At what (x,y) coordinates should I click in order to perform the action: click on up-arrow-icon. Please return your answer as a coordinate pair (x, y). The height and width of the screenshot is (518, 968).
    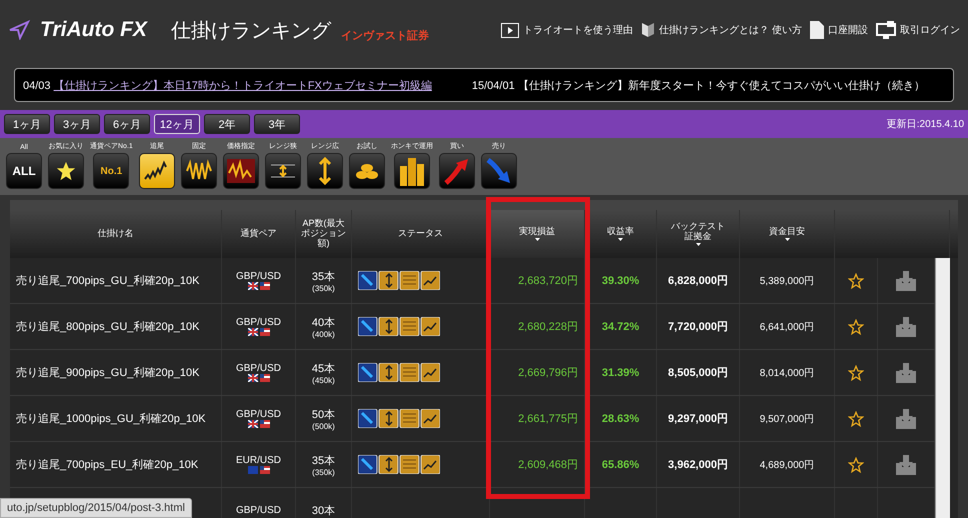
    Looking at the image, I should click on (456, 171).